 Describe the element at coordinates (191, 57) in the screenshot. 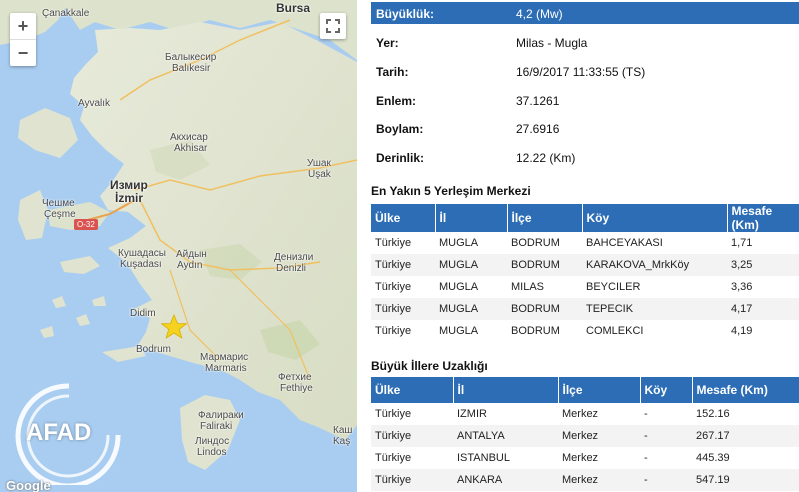

I see `map-label-balikesir-cyr: Балыкесир` at that location.